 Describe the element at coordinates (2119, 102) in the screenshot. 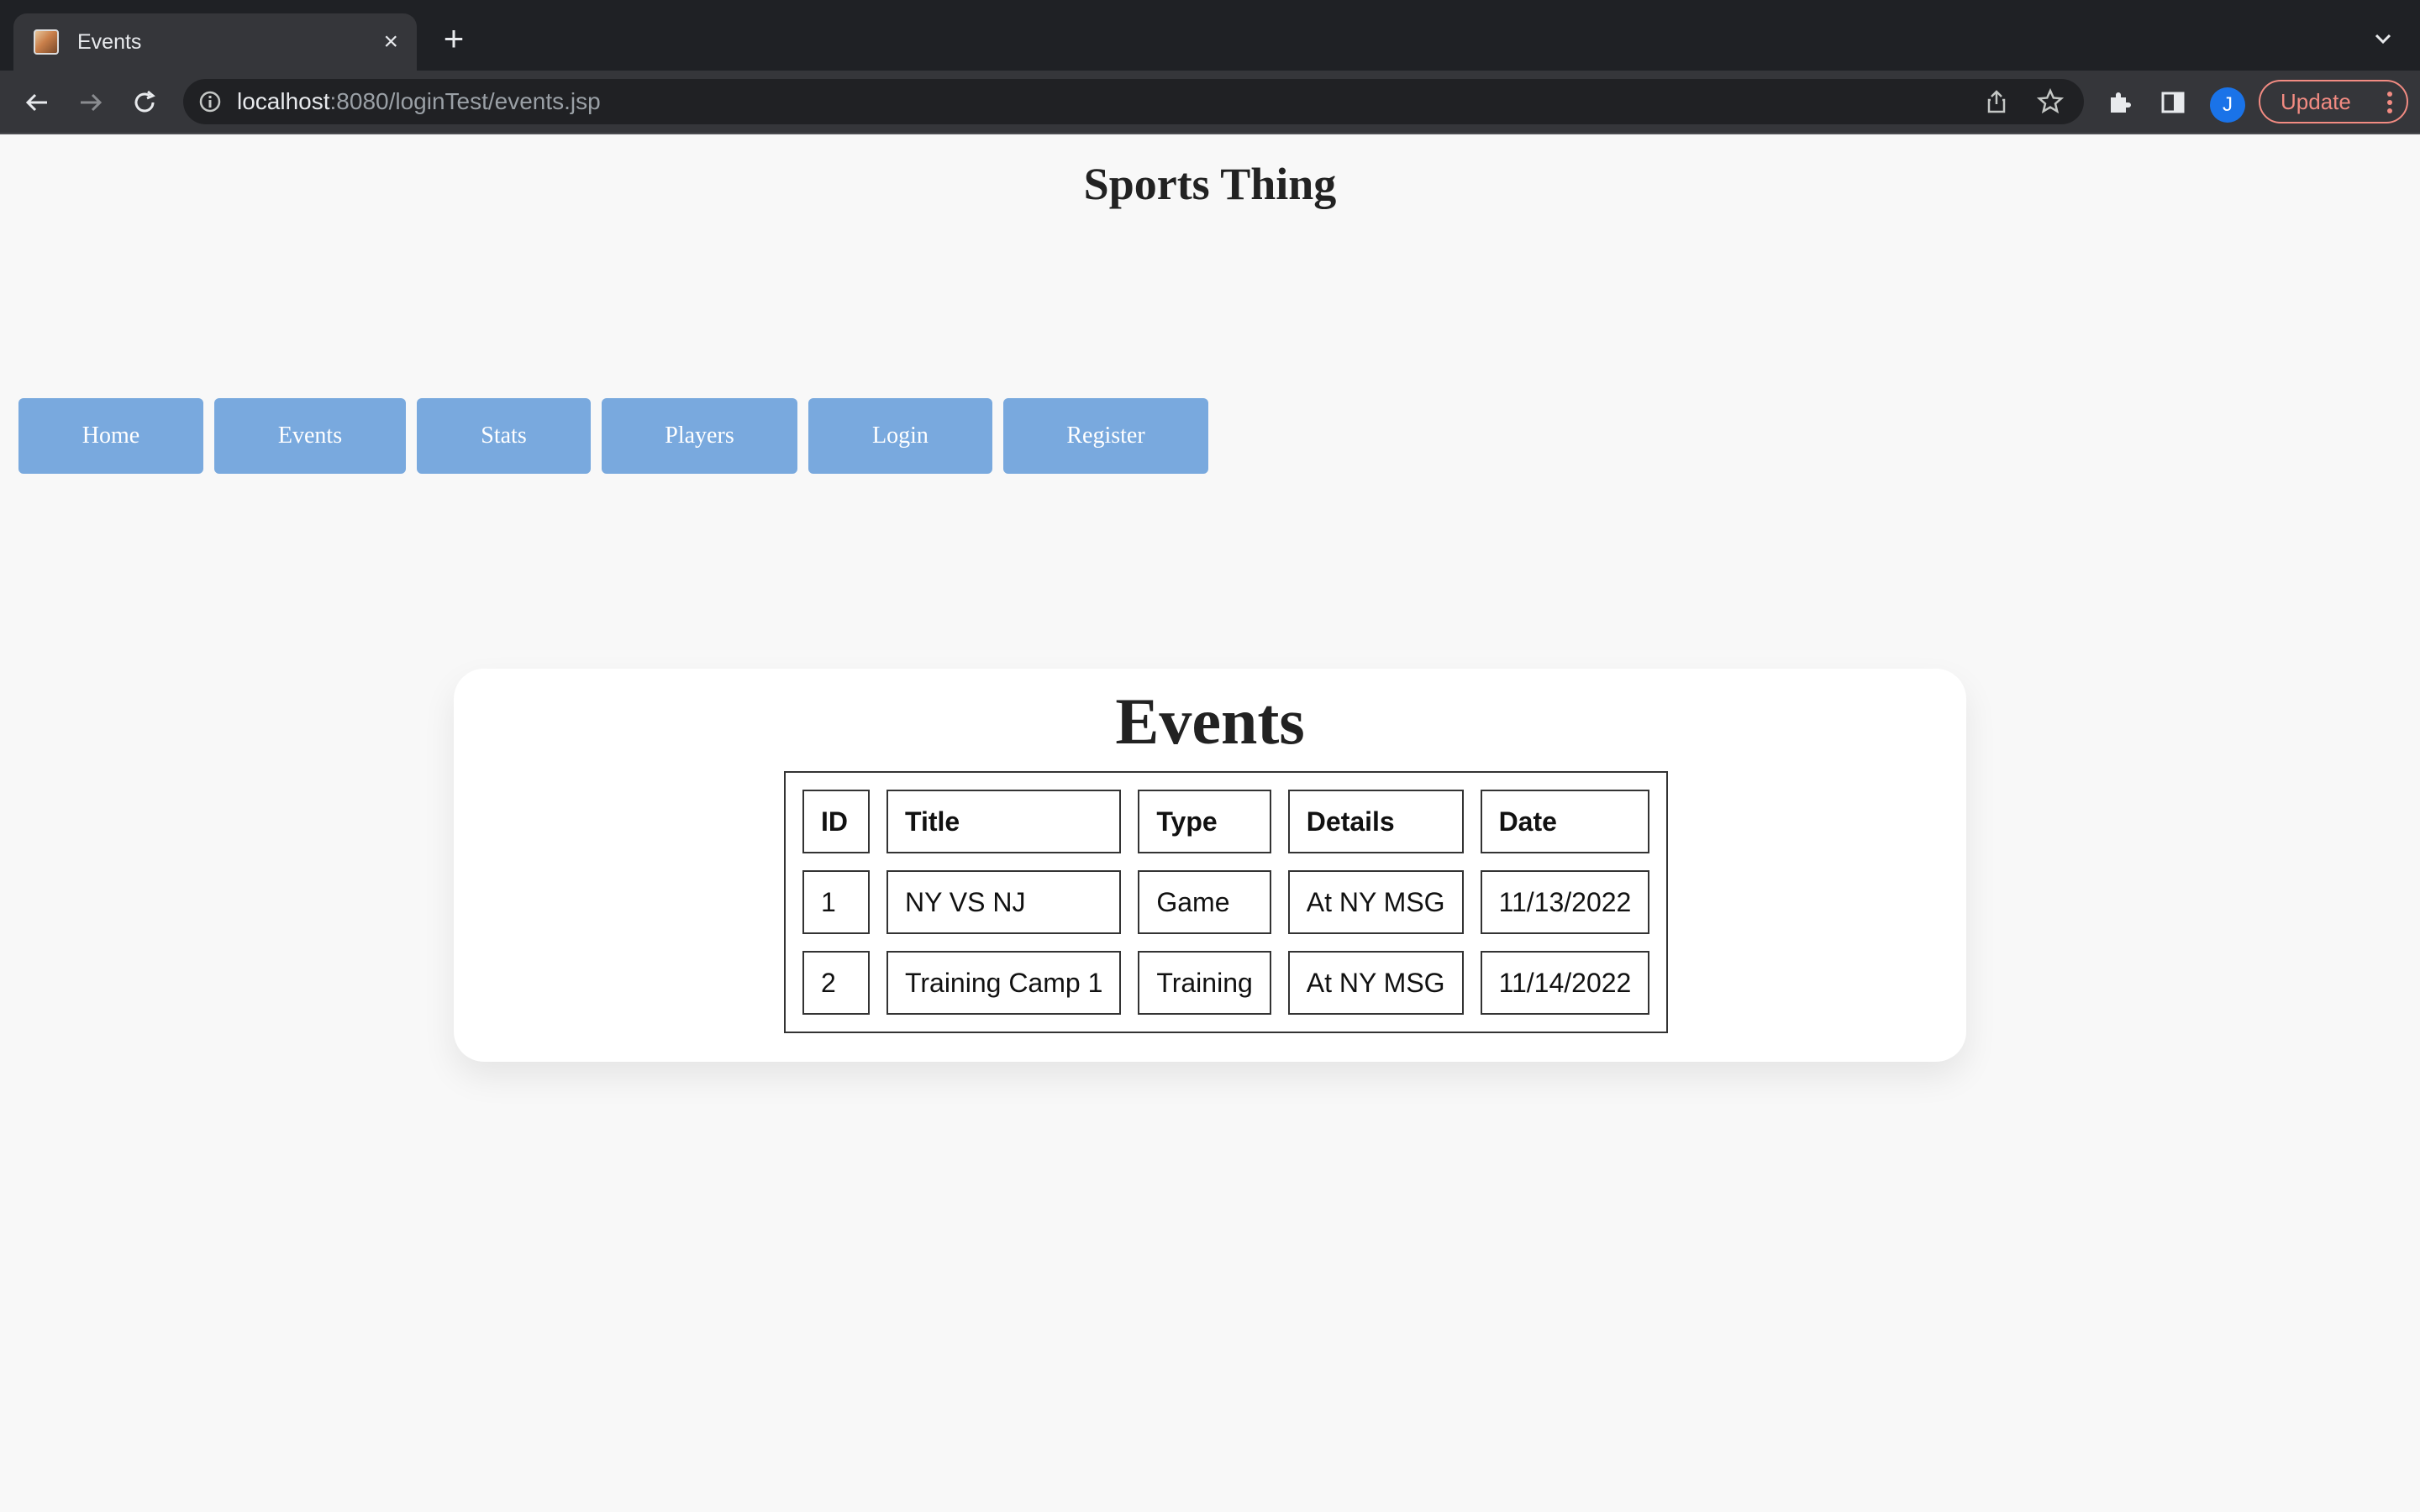

I see `extensions-icon` at that location.